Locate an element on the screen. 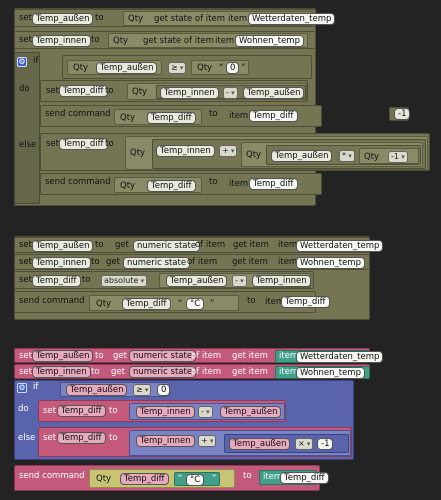 This screenshot has width=441, height=500. qty-block: Qty Temp_außen * Qty -1 is located at coordinates (332, 154).